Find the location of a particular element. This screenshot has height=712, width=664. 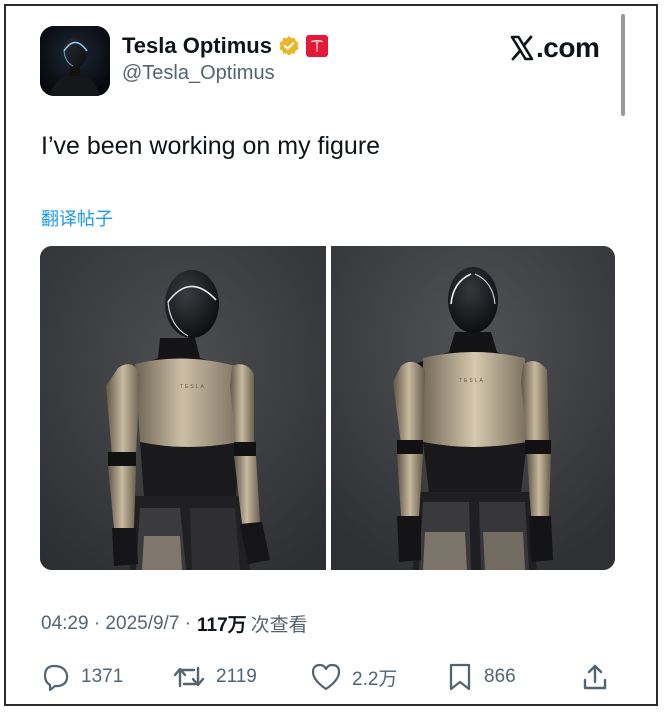

x-logo-icon is located at coordinates (522, 48).